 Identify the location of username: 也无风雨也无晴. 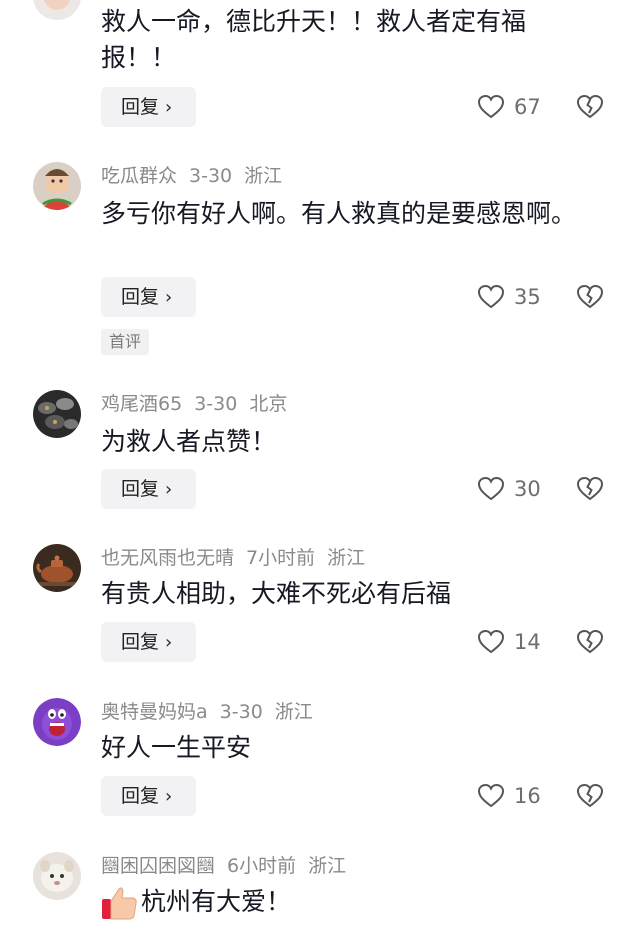
(167, 558).